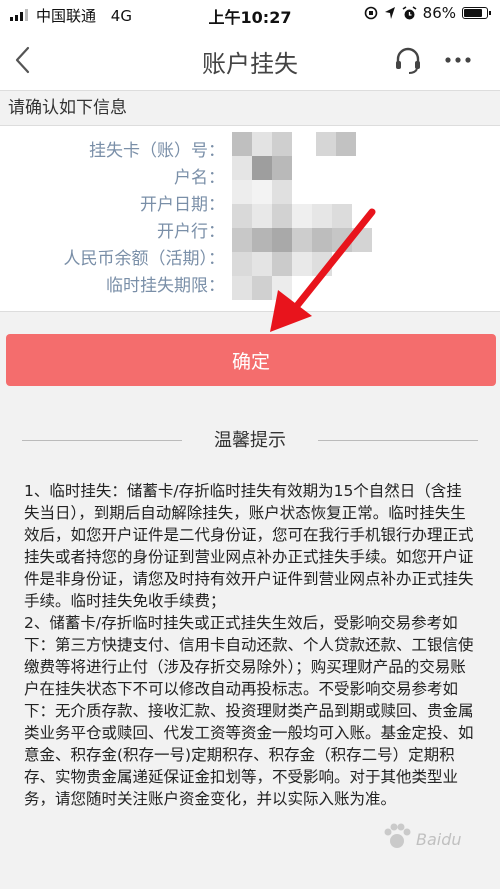 Image resolution: width=500 pixels, height=889 pixels. I want to click on battery-icon, so click(476, 13).